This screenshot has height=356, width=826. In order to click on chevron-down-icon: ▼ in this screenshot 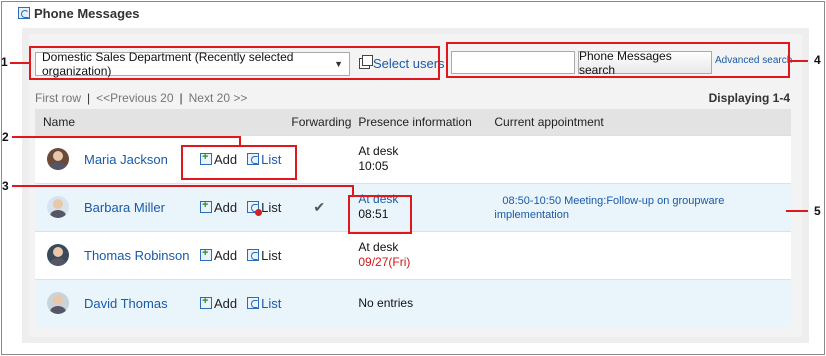, I will do `click(338, 64)`.